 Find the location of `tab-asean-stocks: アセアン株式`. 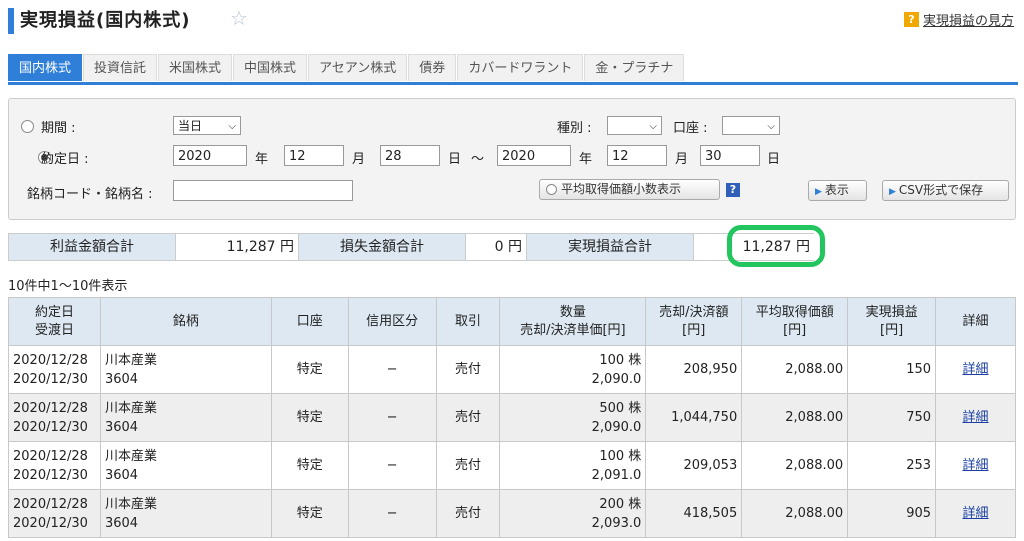

tab-asean-stocks: アセアン株式 is located at coordinates (358, 67).